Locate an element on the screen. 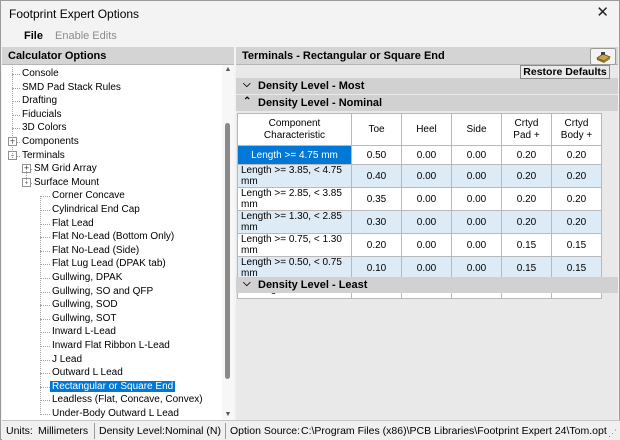 The width and height of the screenshot is (620, 440). value-cell: 0.50 is located at coordinates (376, 155).